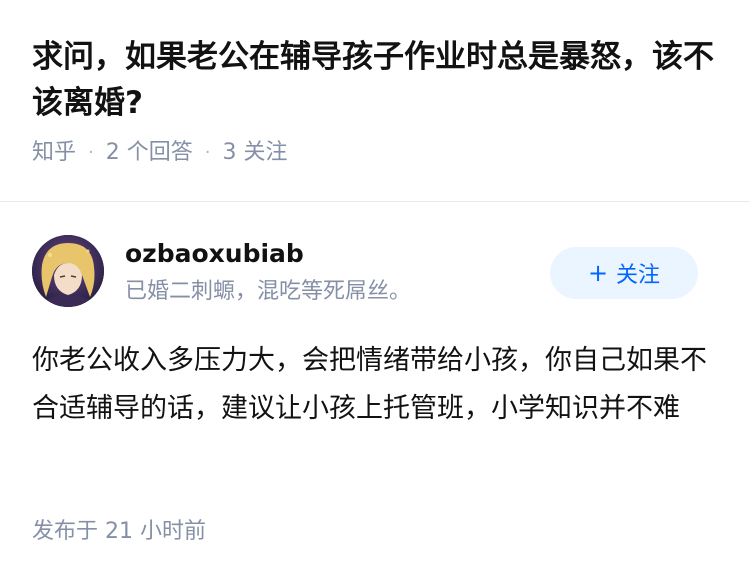 The image size is (750, 586). I want to click on follow-label: 关注, so click(638, 275).